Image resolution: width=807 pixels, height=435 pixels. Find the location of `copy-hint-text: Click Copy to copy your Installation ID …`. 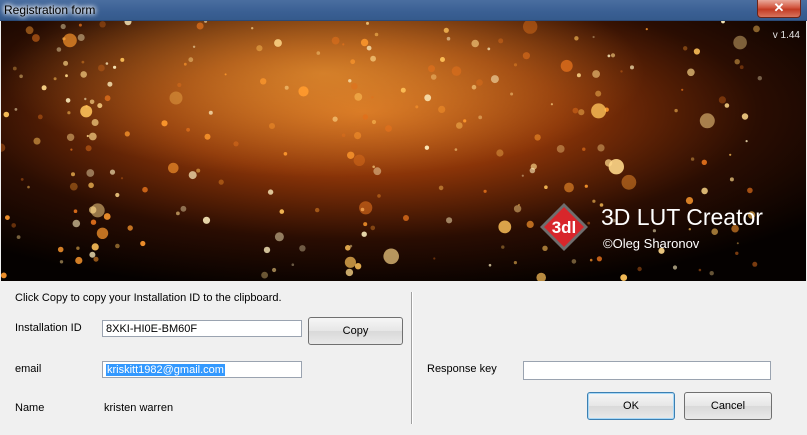

copy-hint-text: Click Copy to copy your Installation ID … is located at coordinates (148, 298).